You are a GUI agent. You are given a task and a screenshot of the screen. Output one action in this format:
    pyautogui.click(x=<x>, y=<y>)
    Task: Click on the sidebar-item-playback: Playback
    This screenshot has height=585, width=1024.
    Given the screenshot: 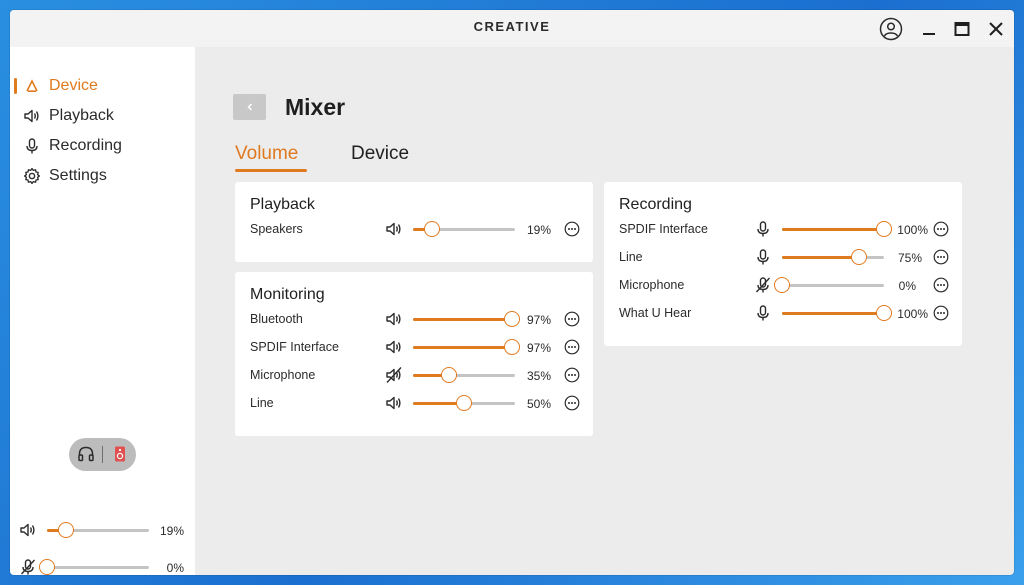 What is the action you would take?
    pyautogui.click(x=102, y=116)
    